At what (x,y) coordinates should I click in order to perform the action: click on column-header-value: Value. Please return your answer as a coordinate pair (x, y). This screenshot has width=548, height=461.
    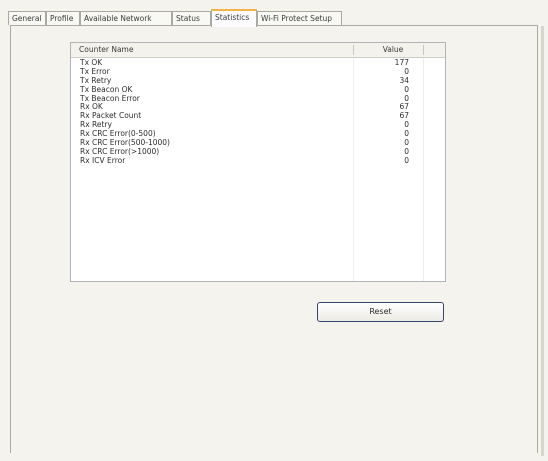
    Looking at the image, I should click on (393, 50).